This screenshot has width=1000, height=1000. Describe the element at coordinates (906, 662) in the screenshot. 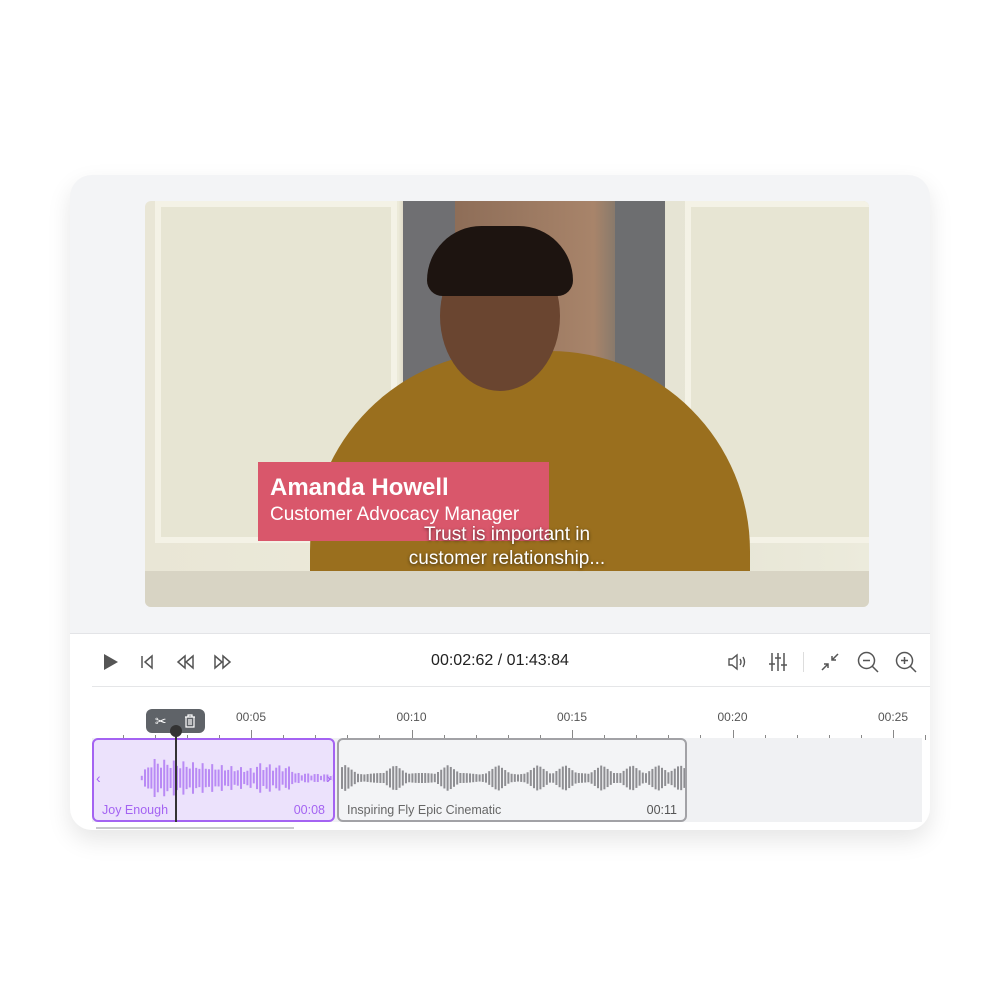

I see `zoom-in-button` at that location.